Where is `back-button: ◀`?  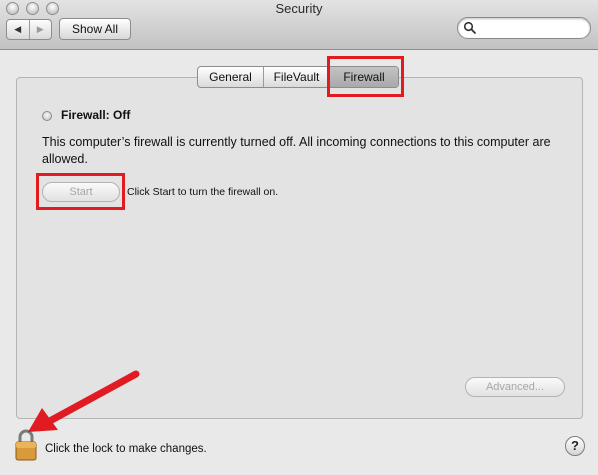
back-button: ◀ is located at coordinates (18, 29).